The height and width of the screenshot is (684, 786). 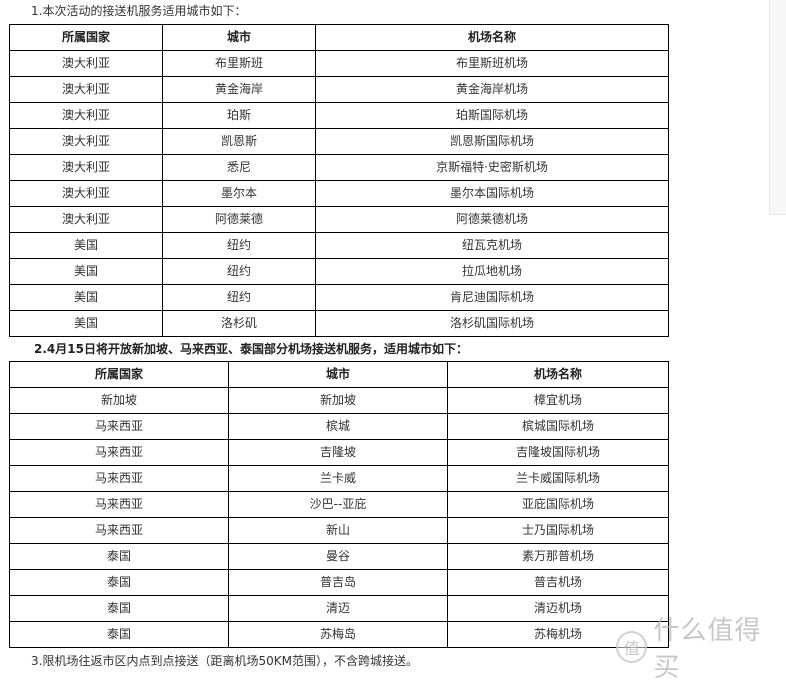 I want to click on cell-airport: 纽瓦克机场, so click(x=492, y=245).